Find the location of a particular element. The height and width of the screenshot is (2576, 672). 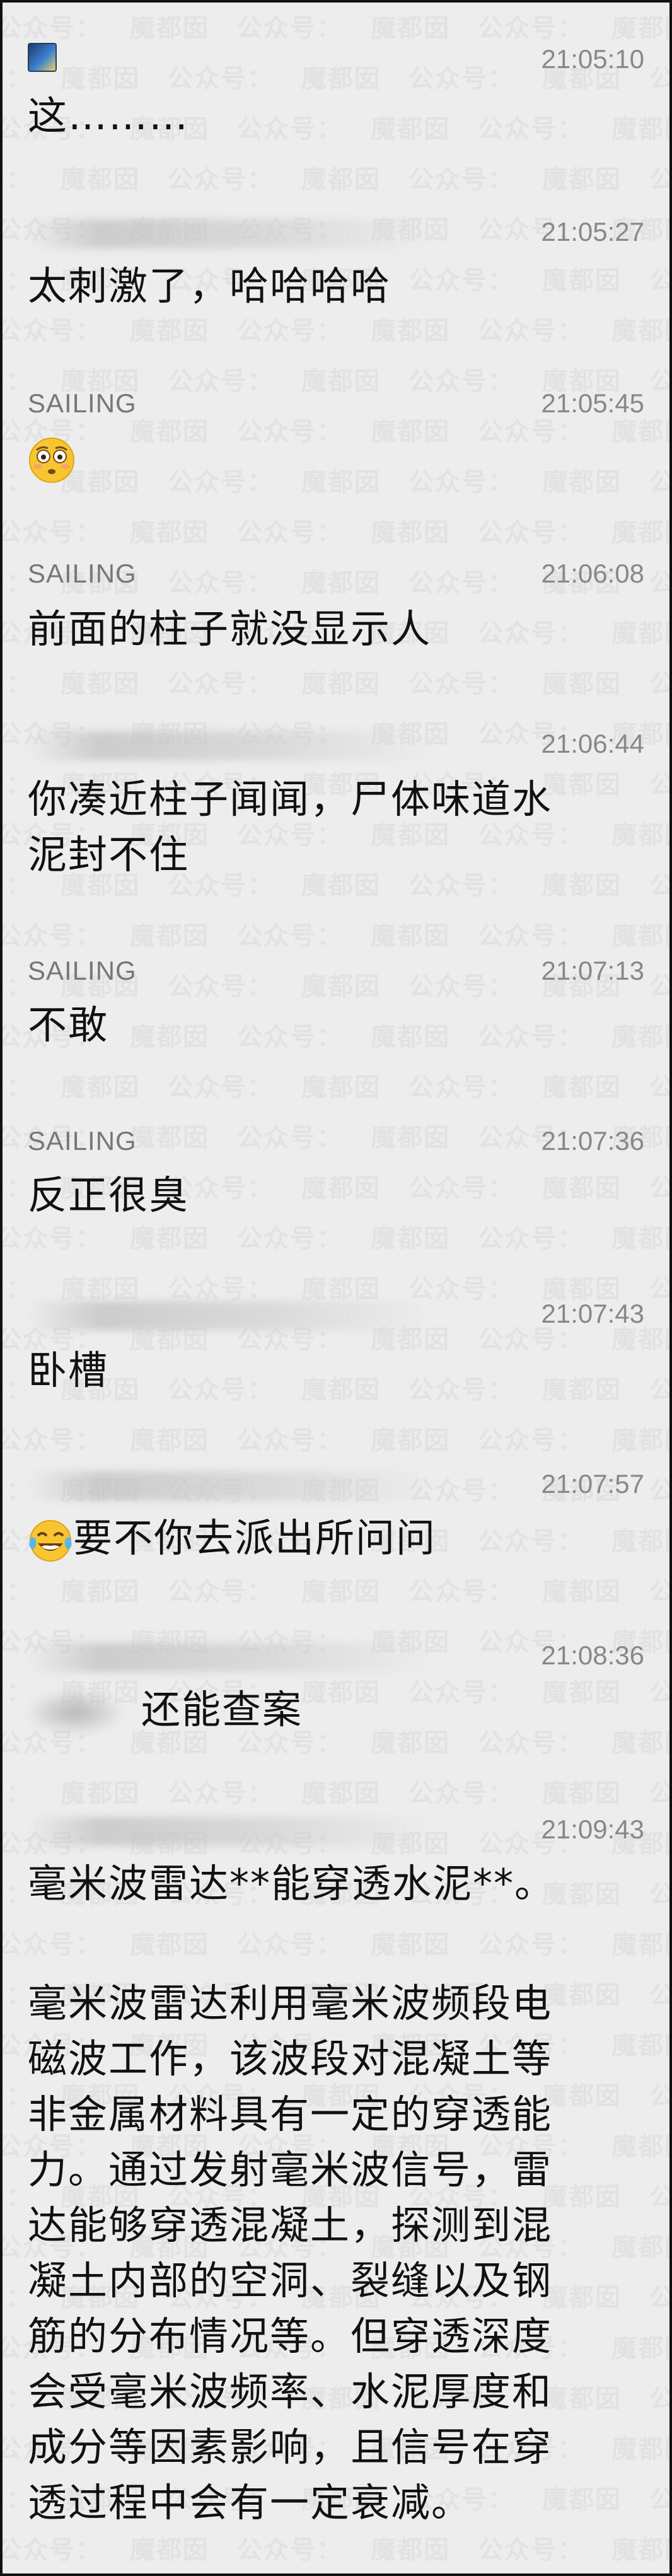

message-header: 21:07:57 is located at coordinates (336, 1484).